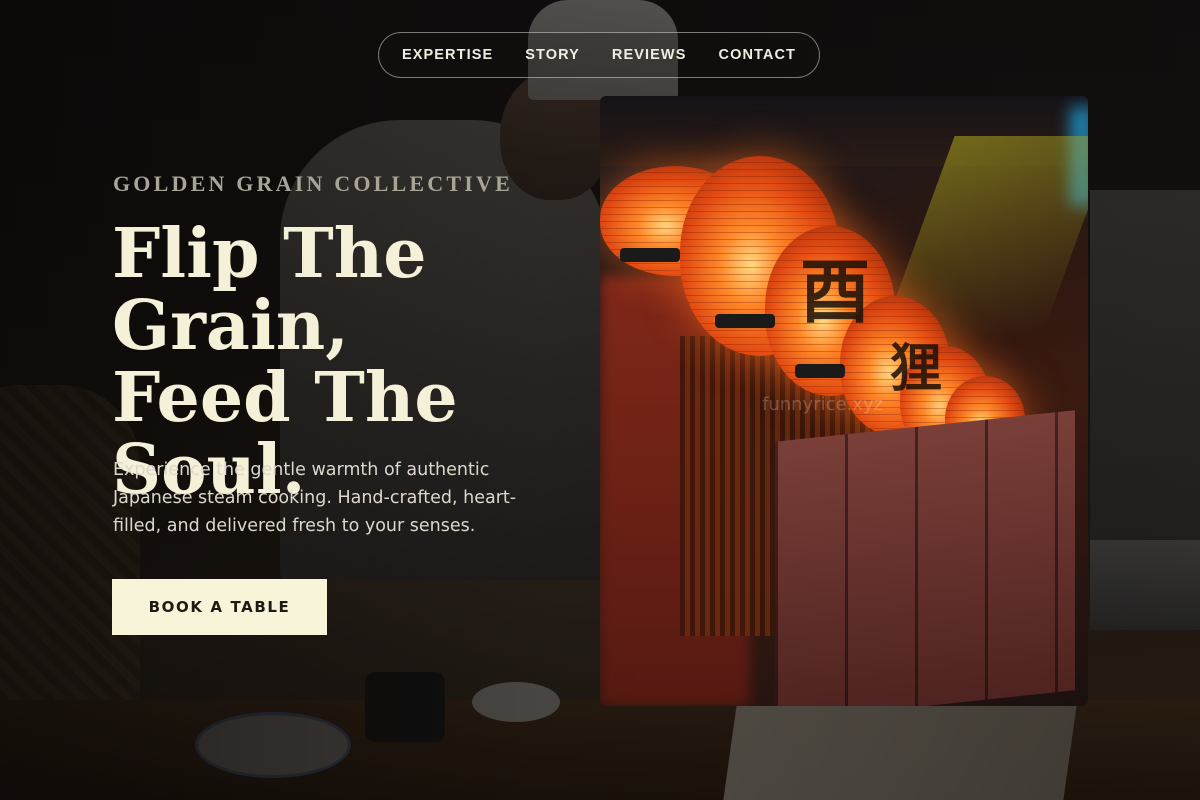 The width and height of the screenshot is (1200, 800). Describe the element at coordinates (552, 55) in the screenshot. I see `nav-link-story: STORY` at that location.